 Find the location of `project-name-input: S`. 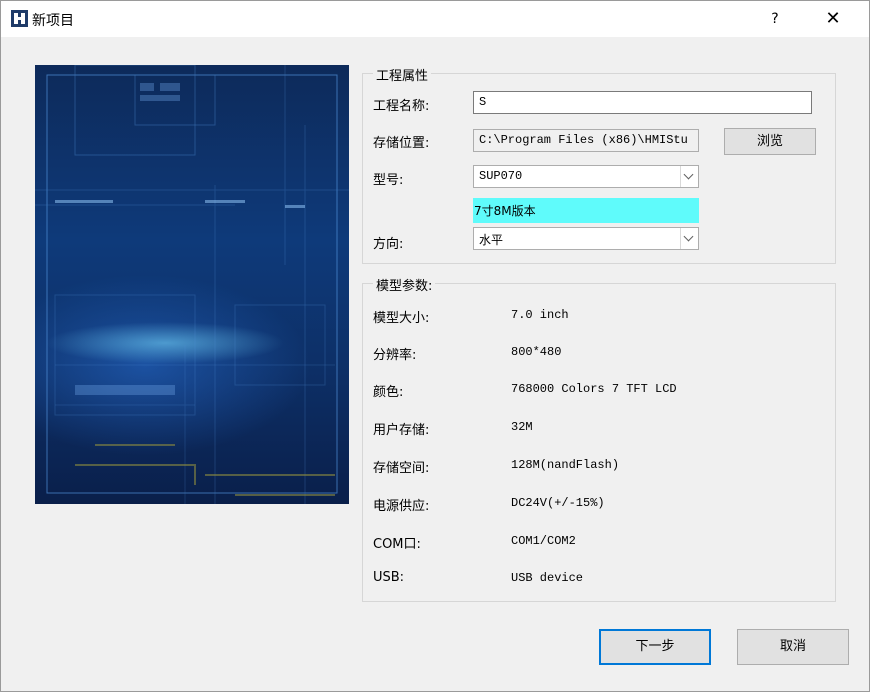

project-name-input: S is located at coordinates (642, 102).